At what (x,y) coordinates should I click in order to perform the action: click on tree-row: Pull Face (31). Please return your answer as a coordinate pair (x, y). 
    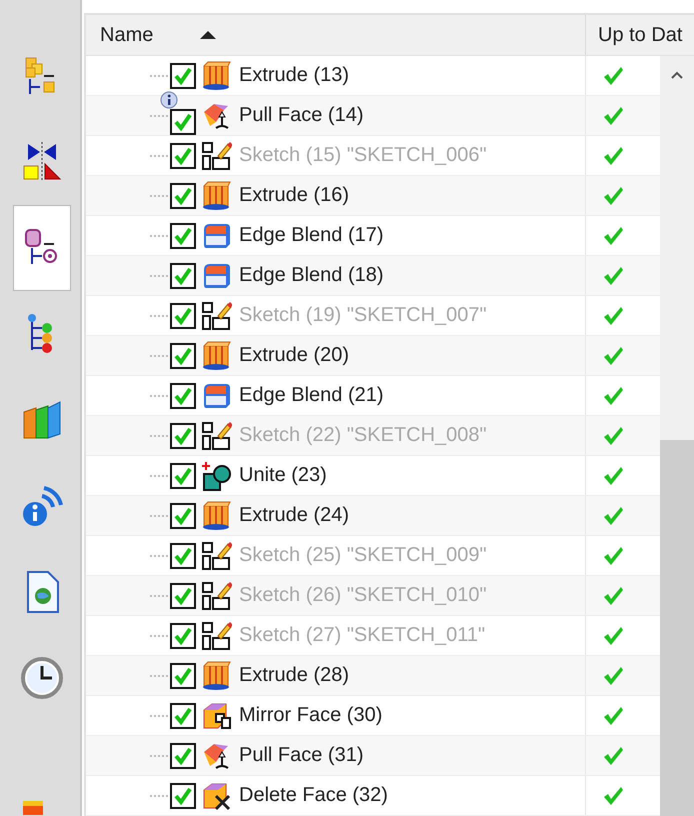
    Looking at the image, I should click on (373, 756).